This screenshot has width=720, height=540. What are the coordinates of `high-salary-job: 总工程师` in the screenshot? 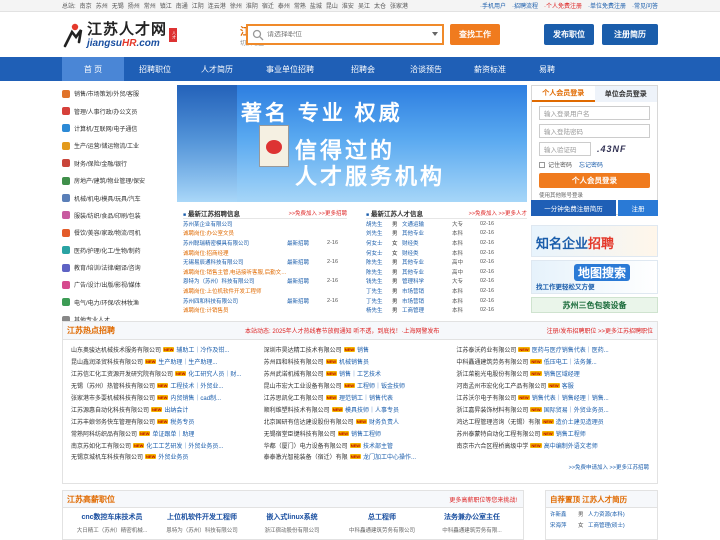 It's located at (382, 517).